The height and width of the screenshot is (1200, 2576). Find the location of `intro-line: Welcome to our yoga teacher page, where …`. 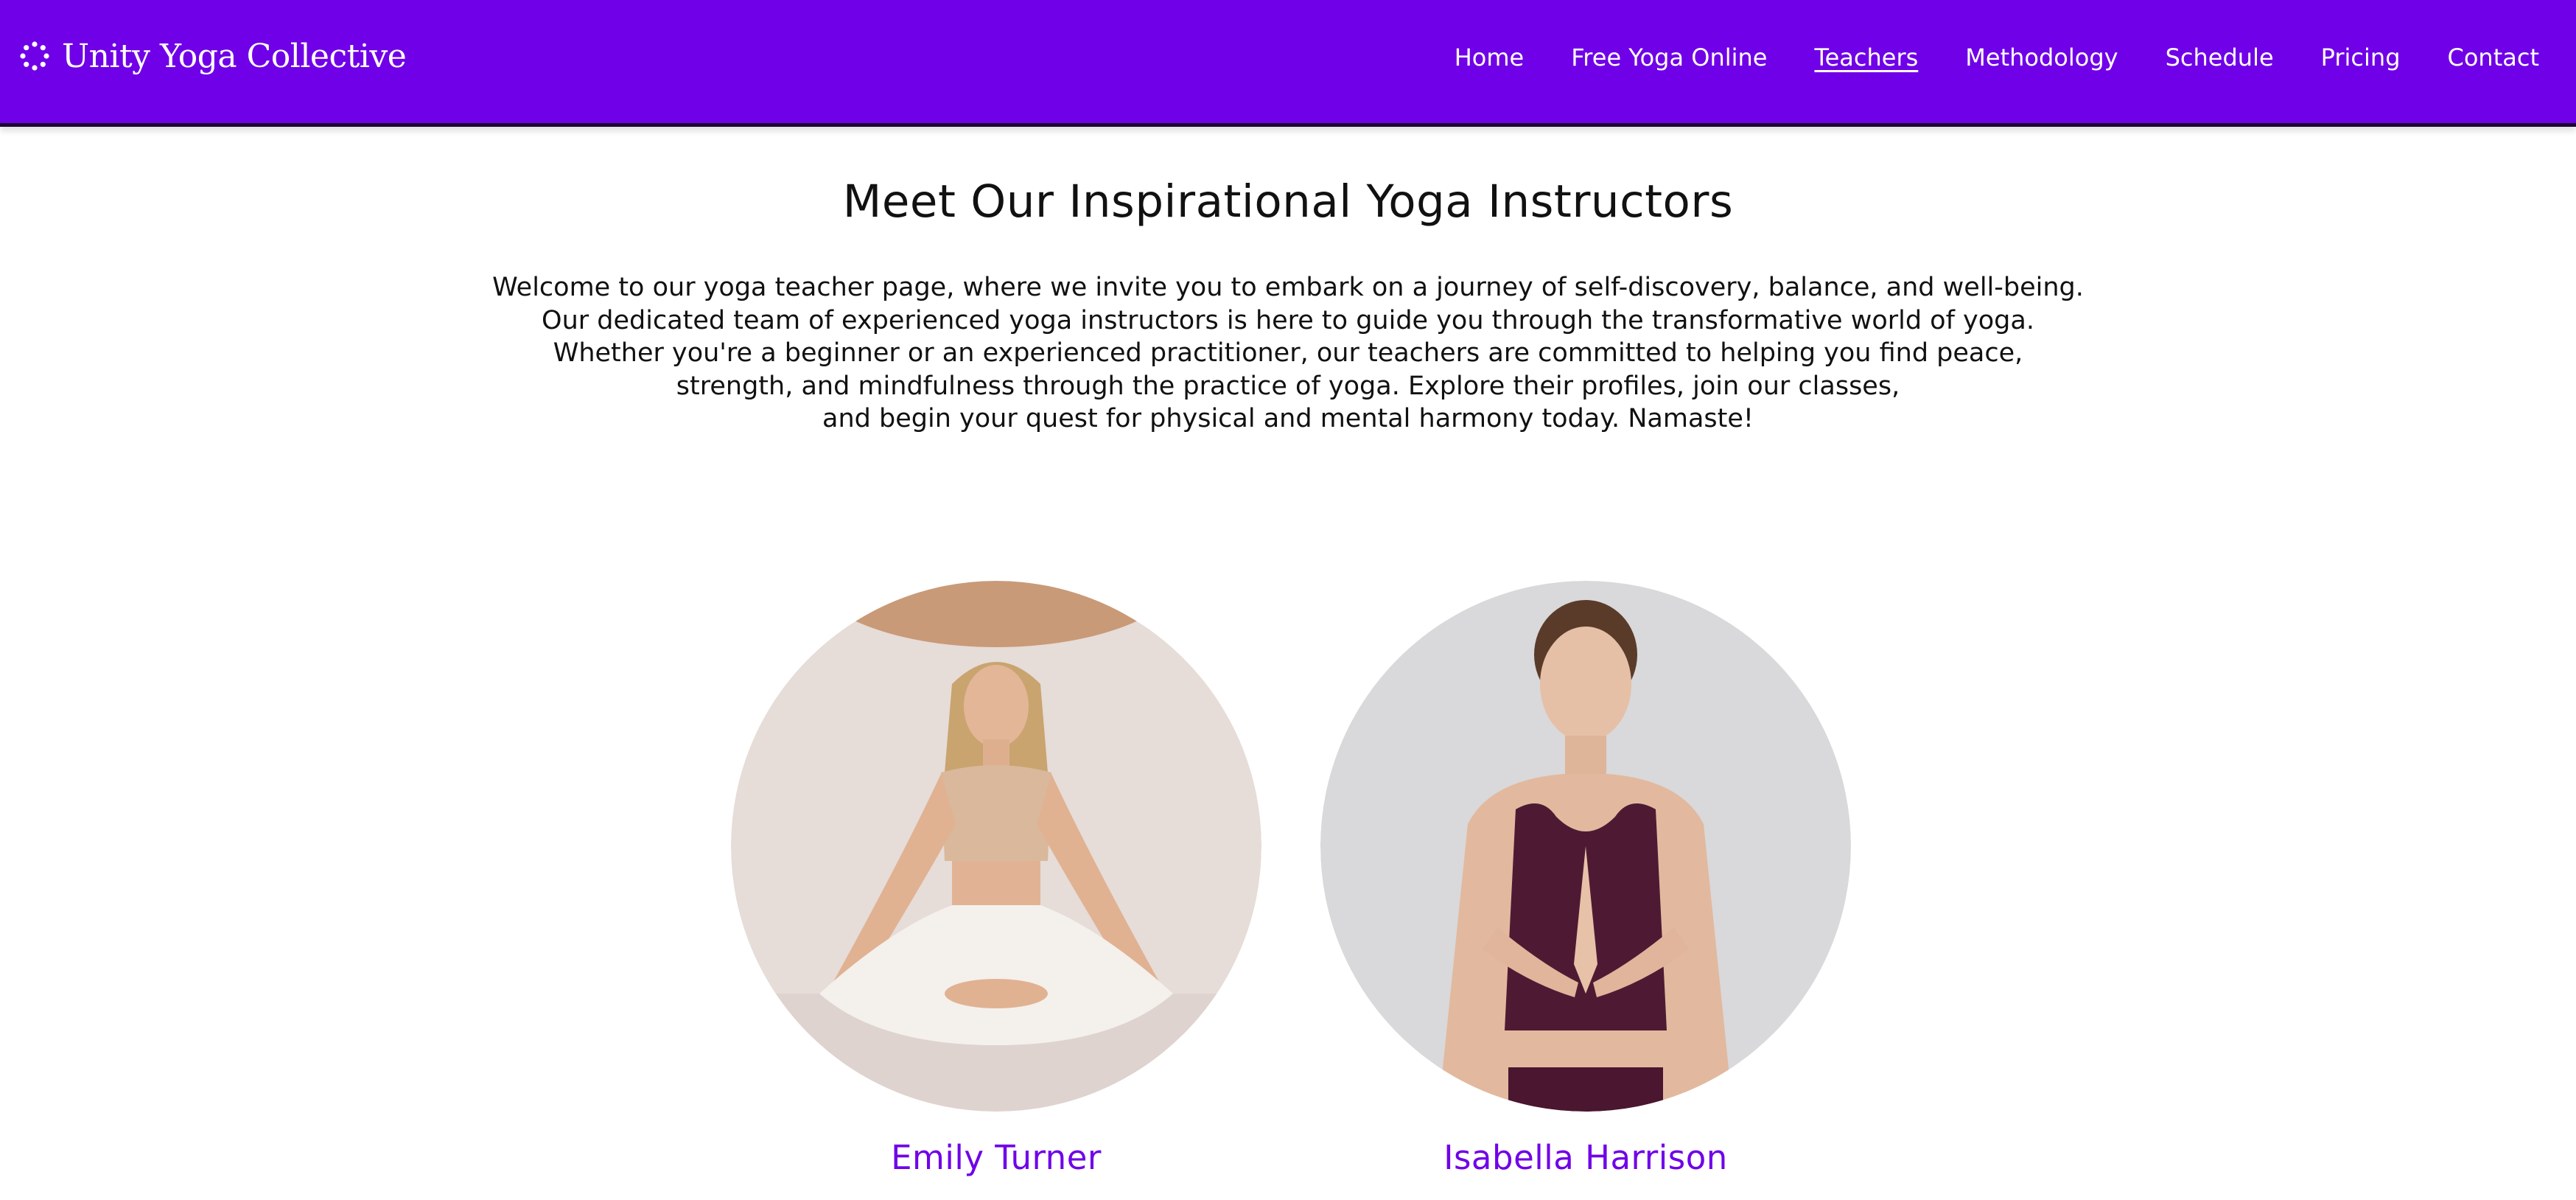

intro-line: Welcome to our yoga teacher page, where … is located at coordinates (1288, 287).